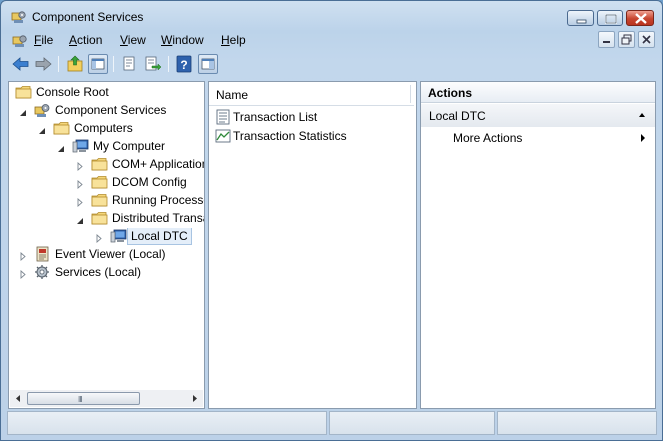 This screenshot has width=663, height=441. I want to click on menu-view: View, so click(133, 40).